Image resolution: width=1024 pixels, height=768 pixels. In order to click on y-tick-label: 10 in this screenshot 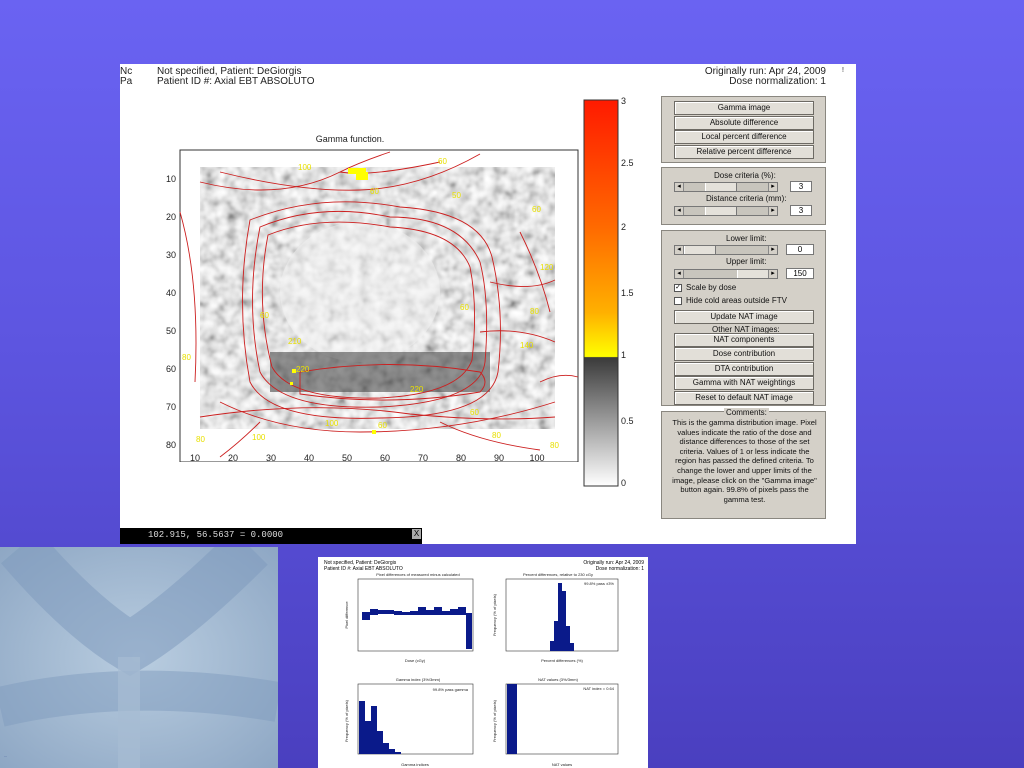, I will do `click(171, 179)`.